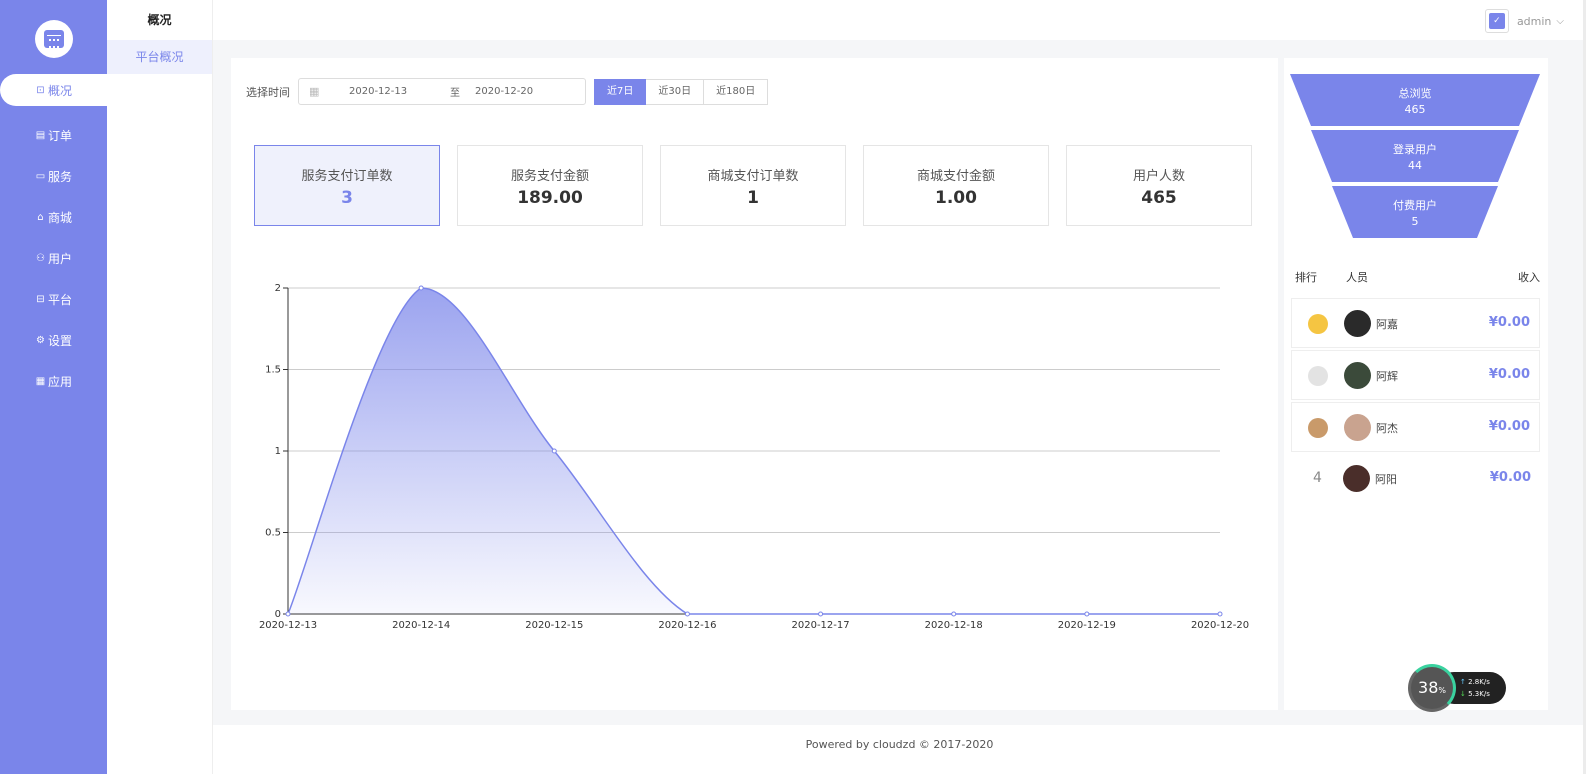  Describe the element at coordinates (1318, 428) in the screenshot. I see `bronze-medal-icon` at that location.